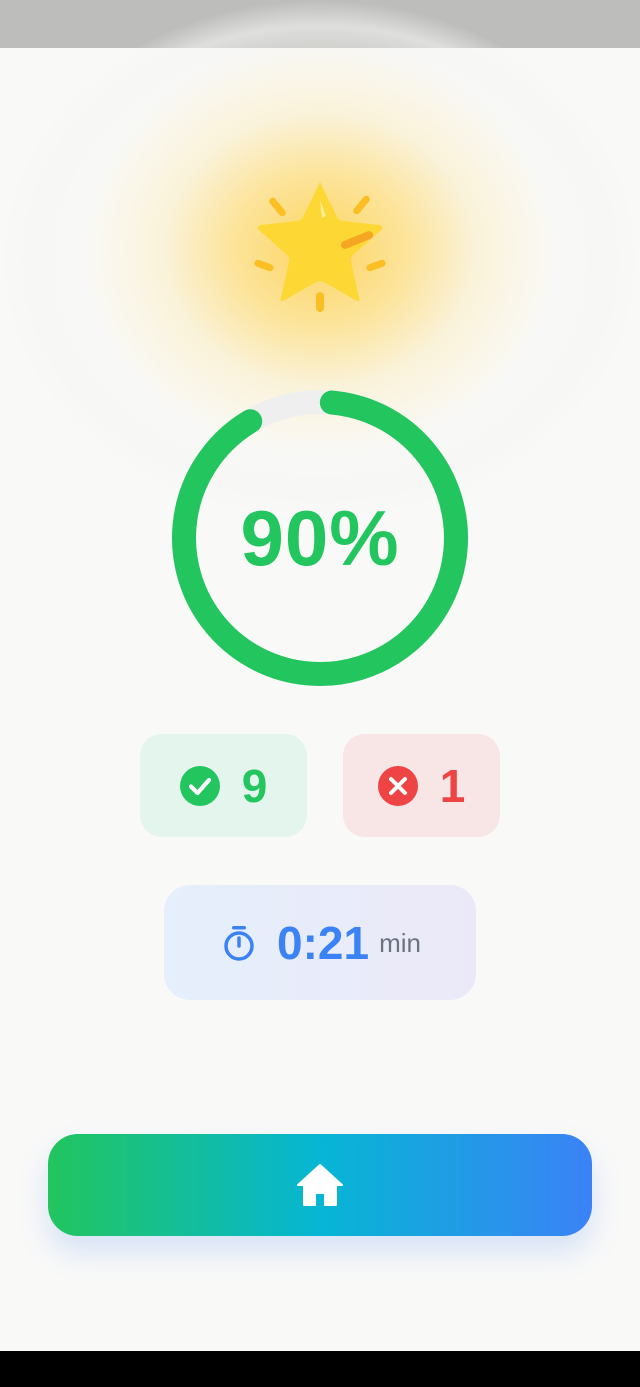  What do you see at coordinates (421, 785) in the screenshot?
I see `wrong-answers-card: 1` at bounding box center [421, 785].